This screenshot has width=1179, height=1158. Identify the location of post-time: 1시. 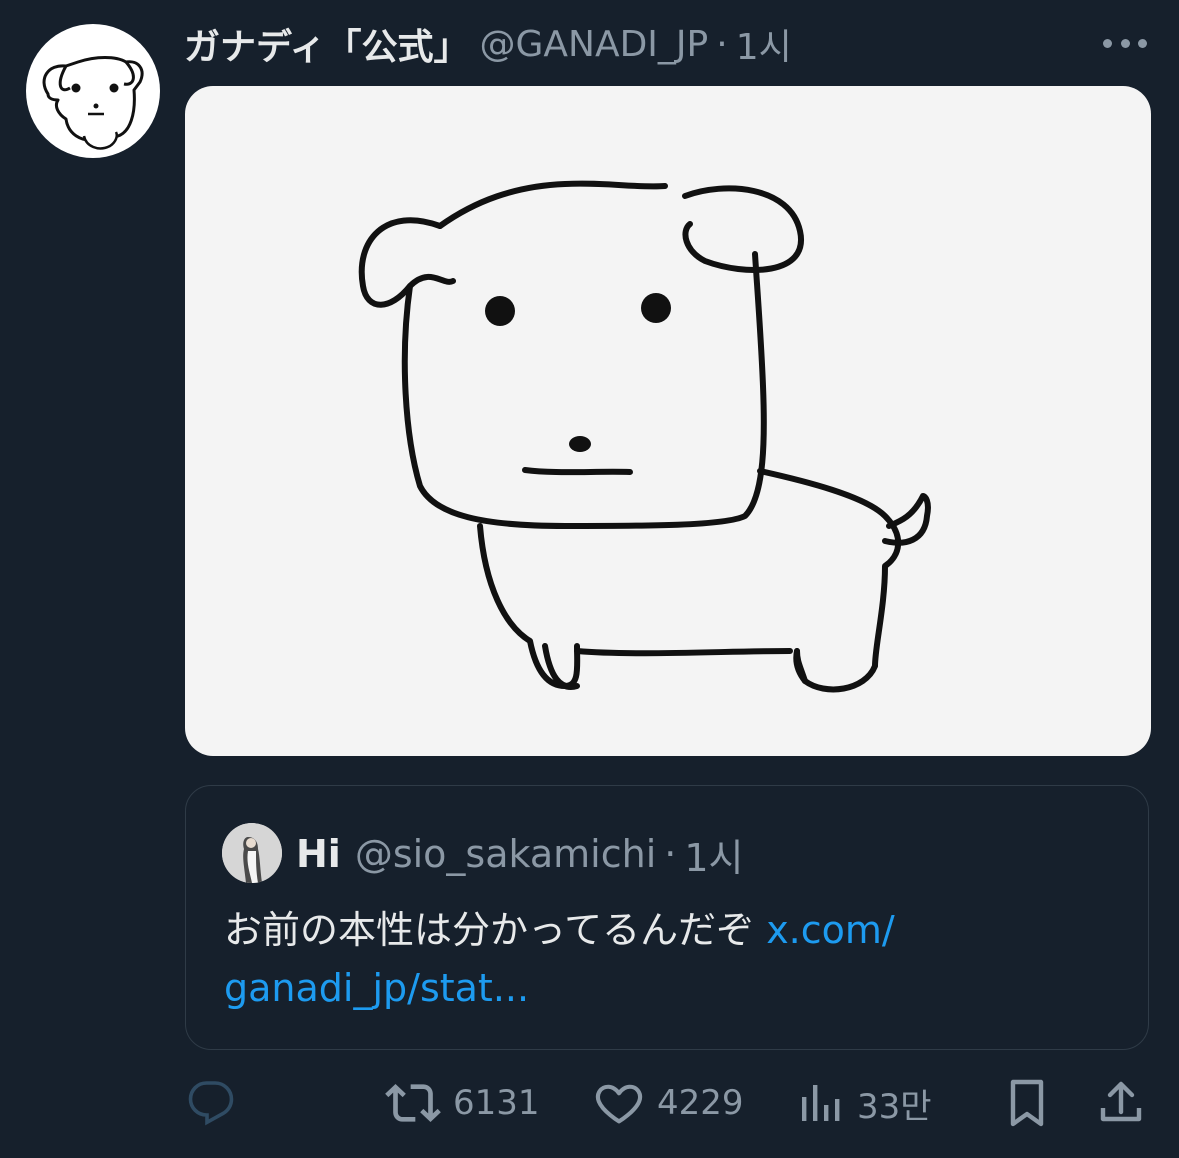
(764, 44).